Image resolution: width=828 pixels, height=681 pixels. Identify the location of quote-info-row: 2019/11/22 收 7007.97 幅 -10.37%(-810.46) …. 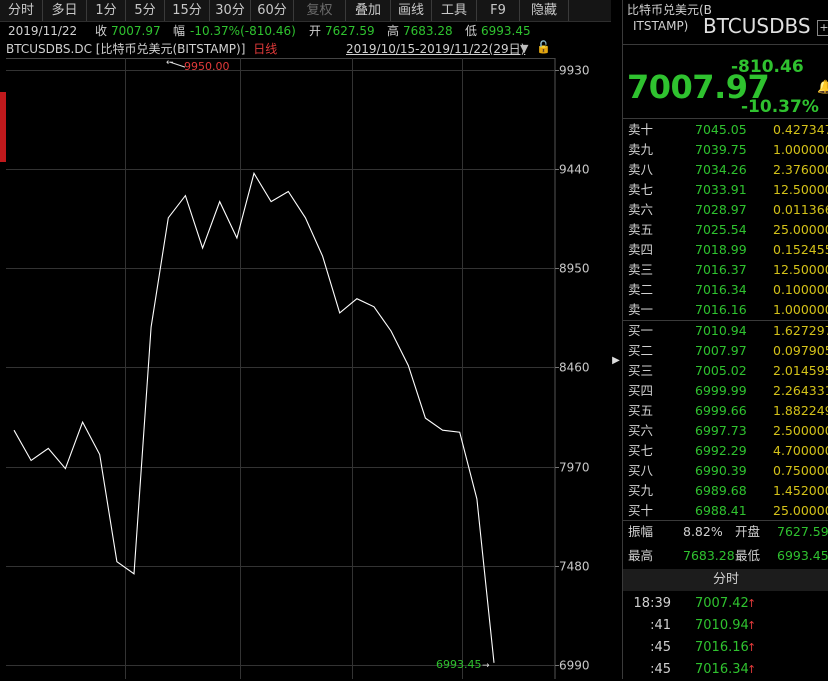
(305, 31).